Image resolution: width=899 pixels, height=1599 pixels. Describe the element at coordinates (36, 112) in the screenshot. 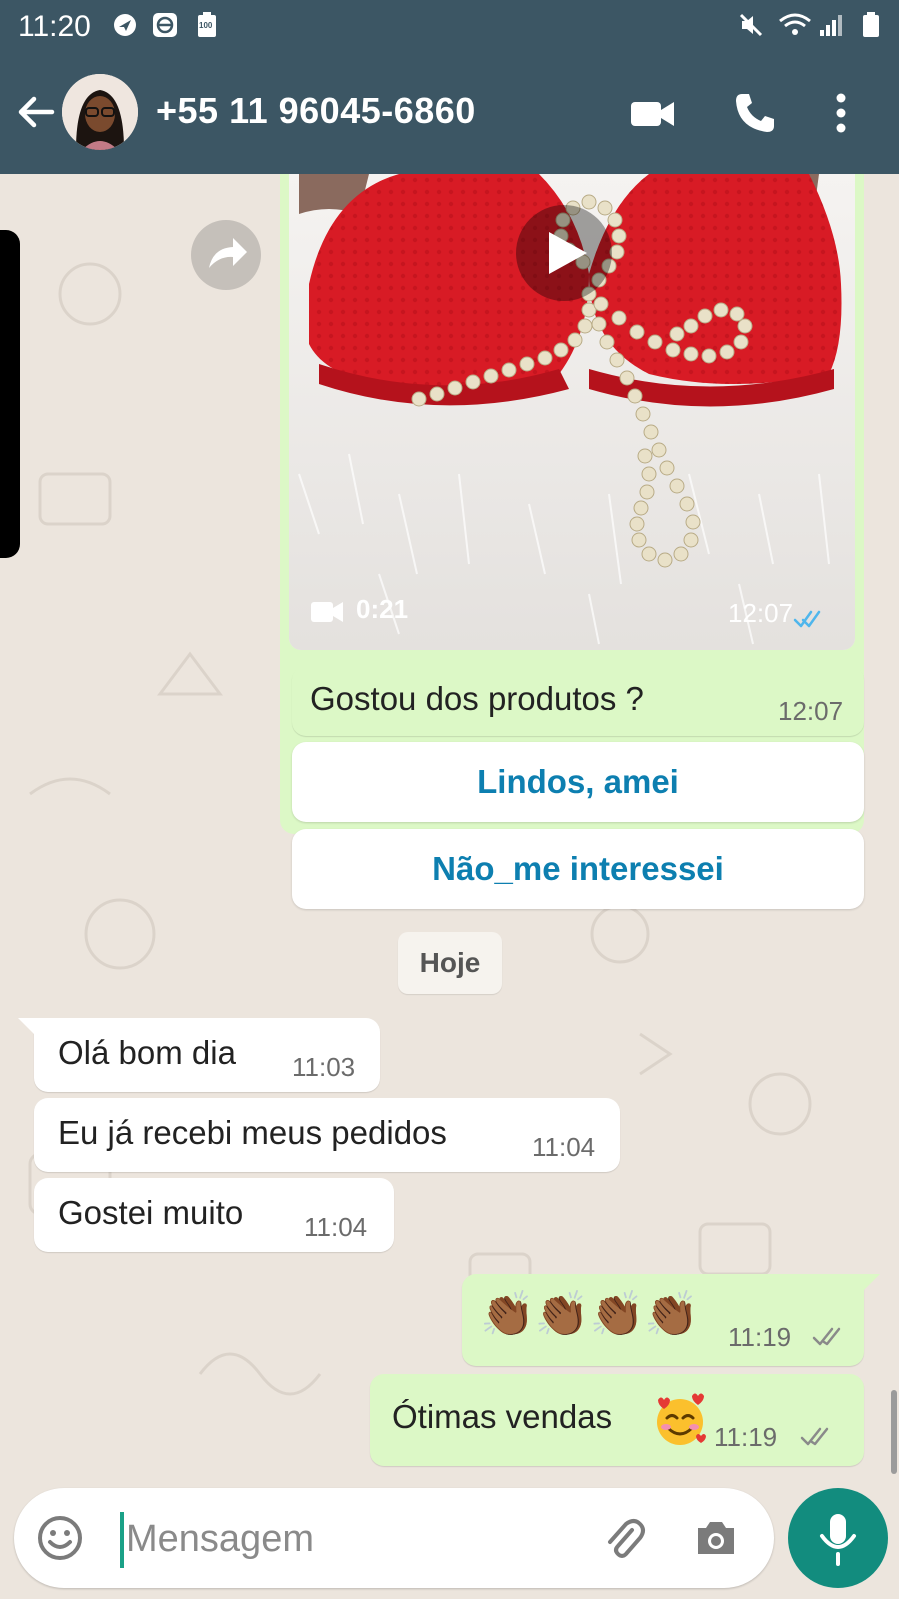

I see `back-arrow-icon` at that location.